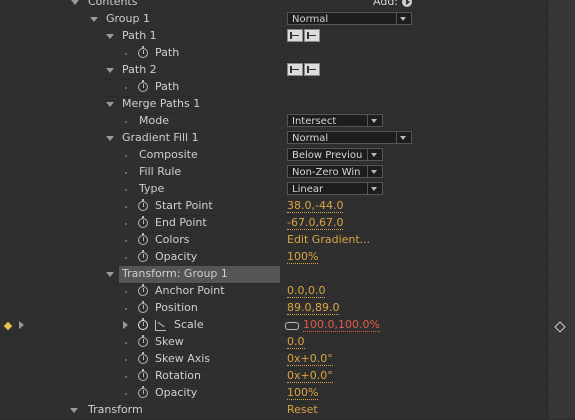  I want to click on merge-label: Merge Paths 1, so click(161, 103).